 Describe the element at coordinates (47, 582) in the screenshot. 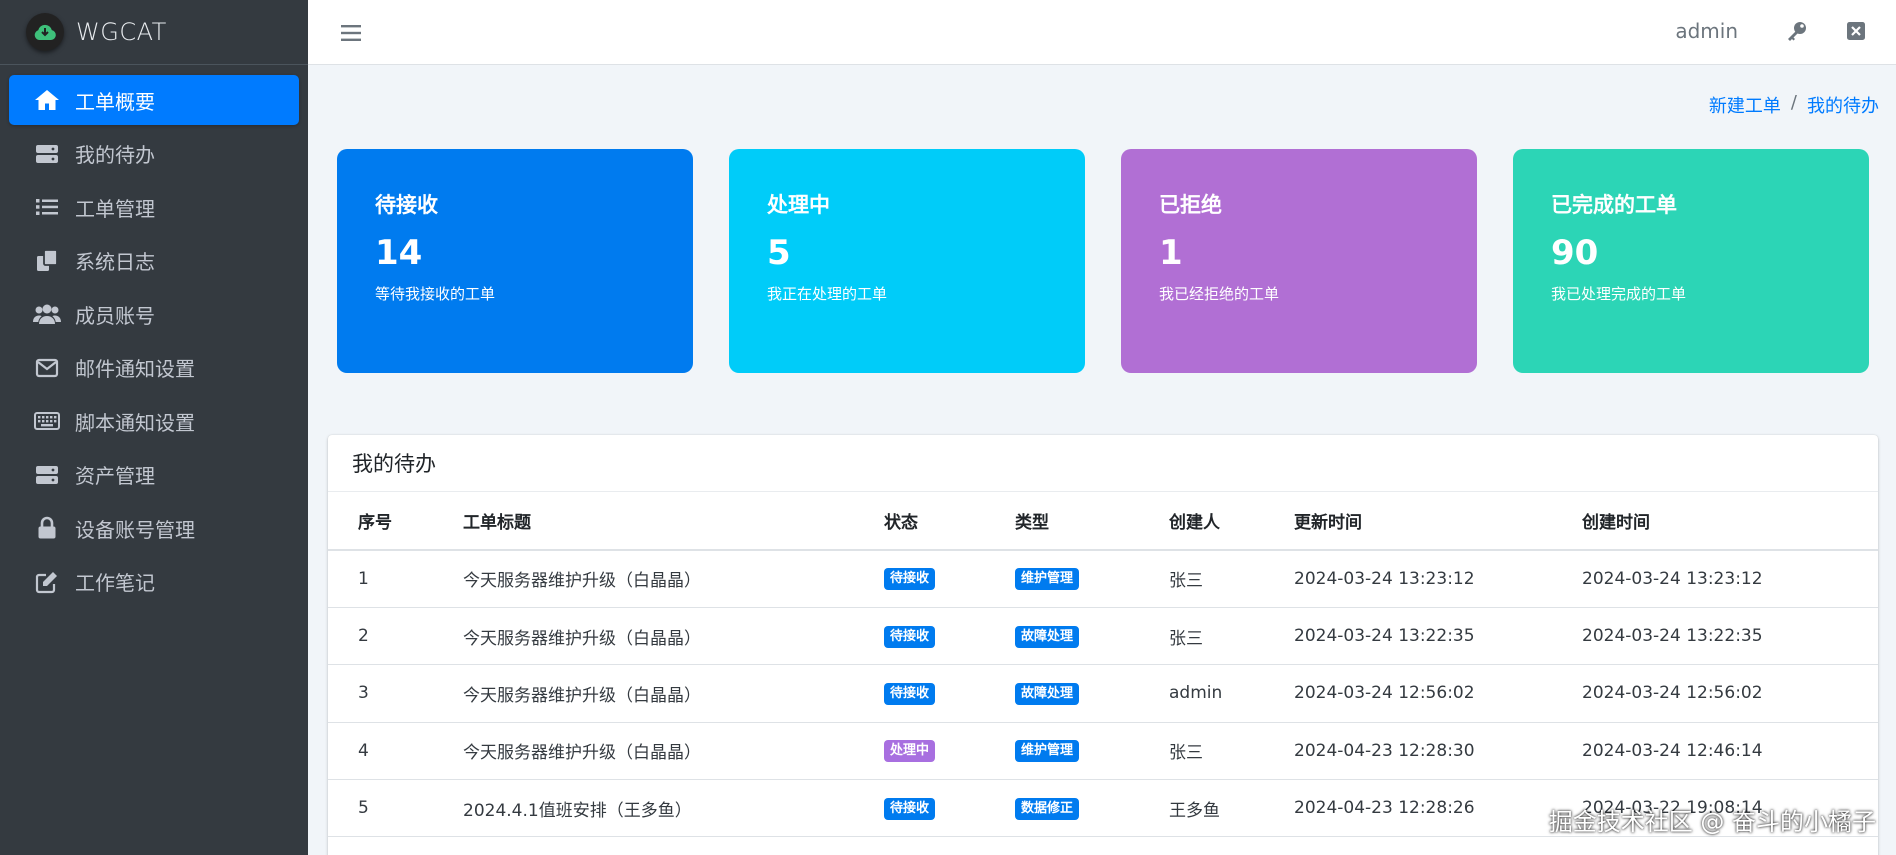

I see `edit-icon` at that location.